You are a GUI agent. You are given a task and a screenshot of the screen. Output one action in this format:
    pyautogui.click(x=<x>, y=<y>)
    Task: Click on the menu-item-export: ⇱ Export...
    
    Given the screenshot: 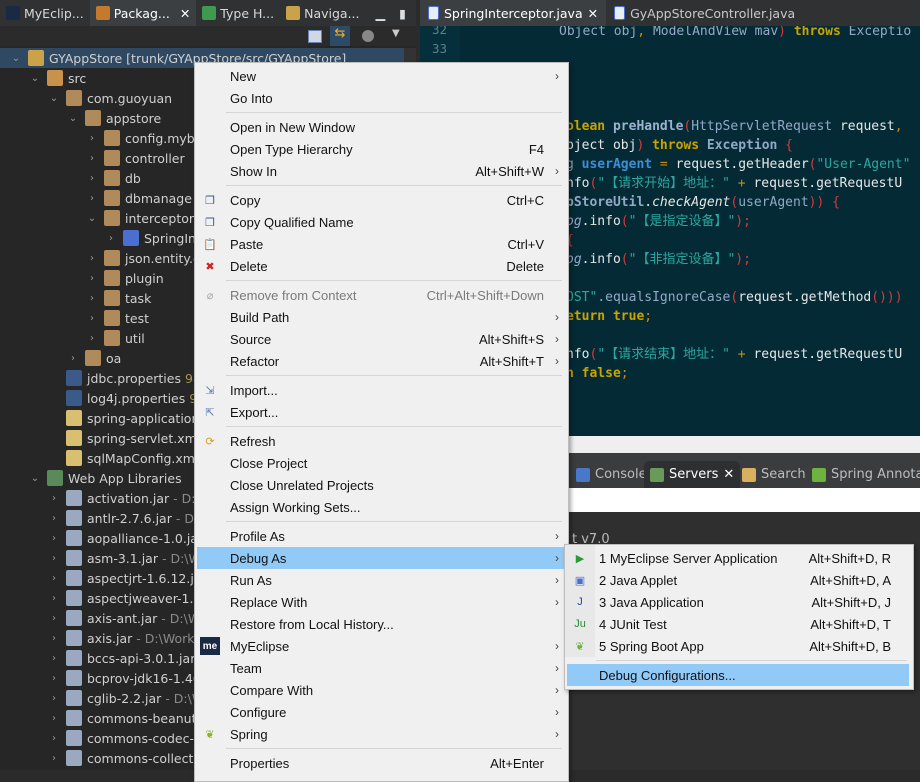 What is the action you would take?
    pyautogui.click(x=380, y=412)
    